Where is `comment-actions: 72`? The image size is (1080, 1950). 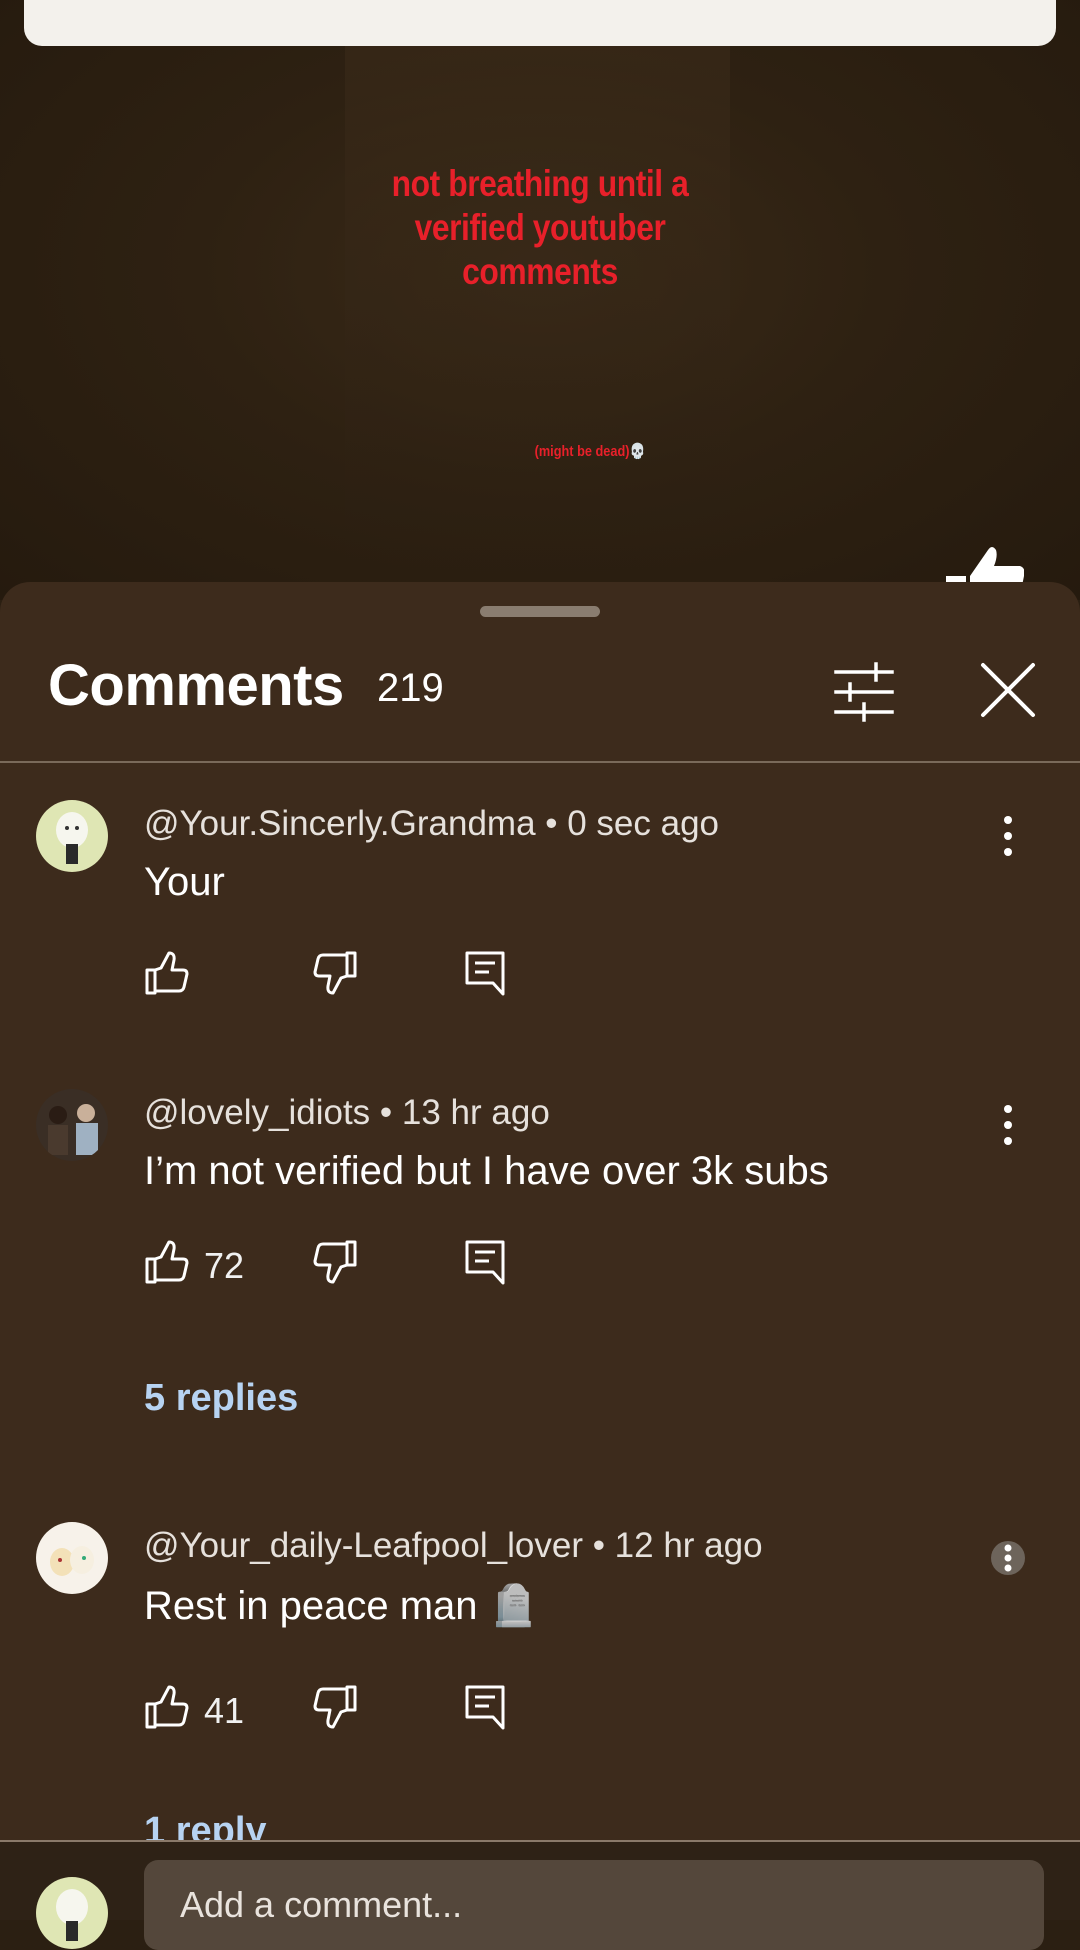
comment-actions: 72 is located at coordinates (344, 1264).